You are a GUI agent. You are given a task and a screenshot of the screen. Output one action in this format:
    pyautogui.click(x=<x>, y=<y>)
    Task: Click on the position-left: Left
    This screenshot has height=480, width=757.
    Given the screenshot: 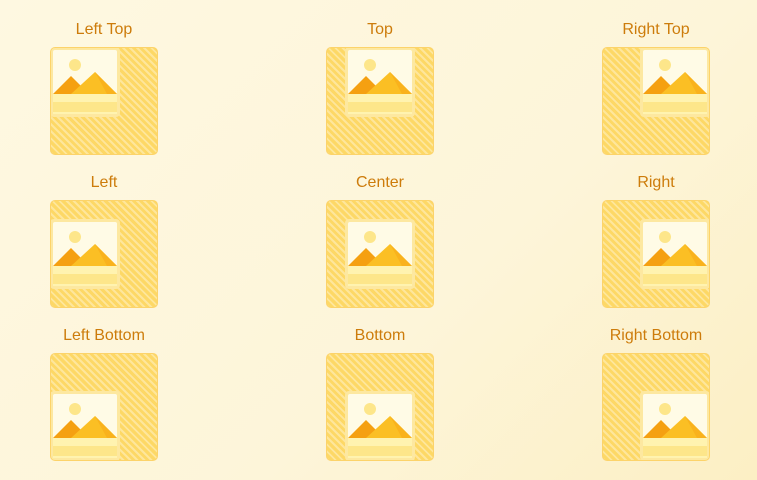 What is the action you would take?
    pyautogui.click(x=104, y=240)
    